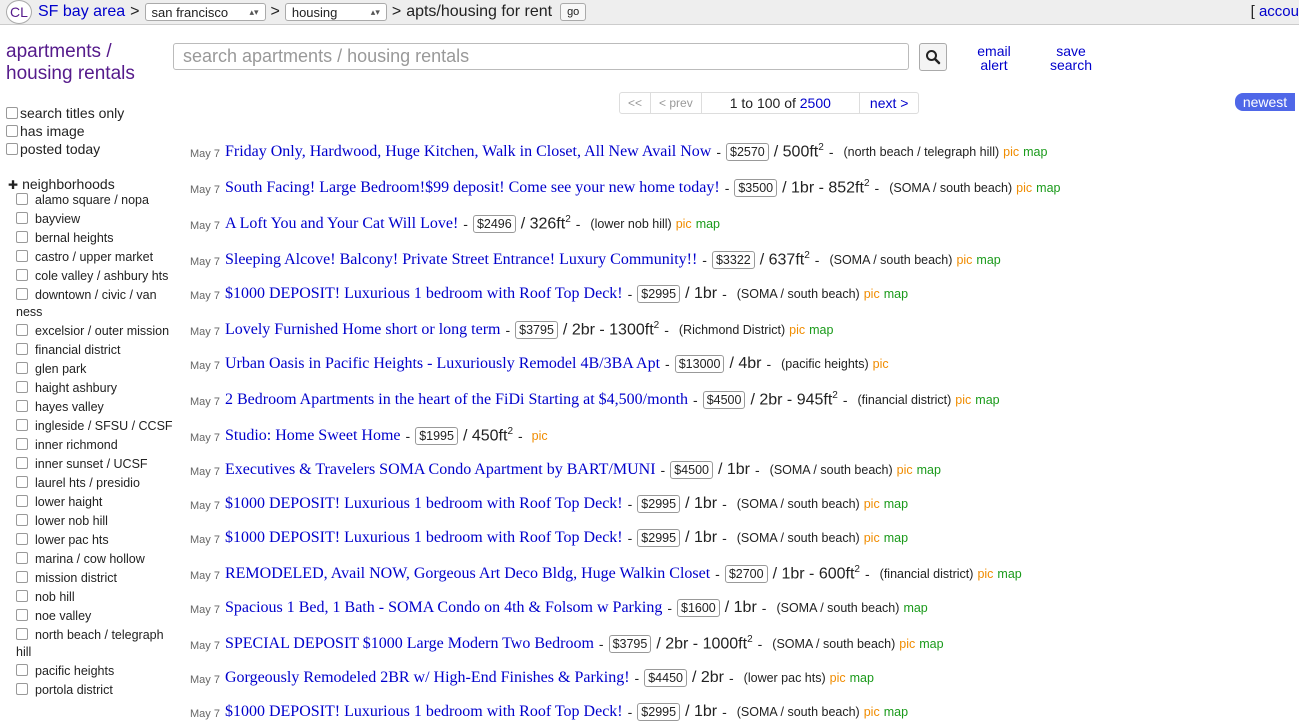  What do you see at coordinates (96, 502) in the screenshot?
I see `neighborhood-item: lower haight` at bounding box center [96, 502].